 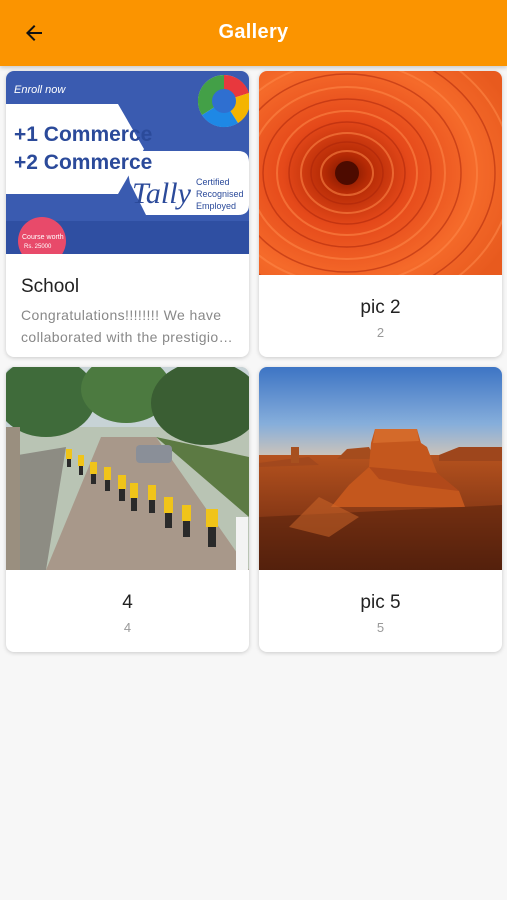 What do you see at coordinates (43, 237) in the screenshot?
I see `banner-course-1: Course worth` at bounding box center [43, 237].